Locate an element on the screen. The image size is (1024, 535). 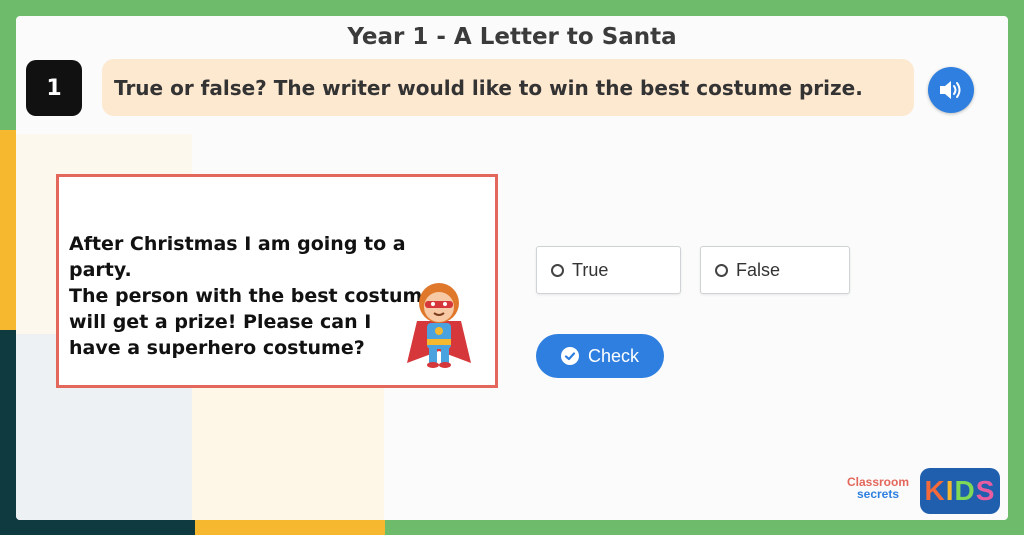
speaker-icon is located at coordinates (950, 90).